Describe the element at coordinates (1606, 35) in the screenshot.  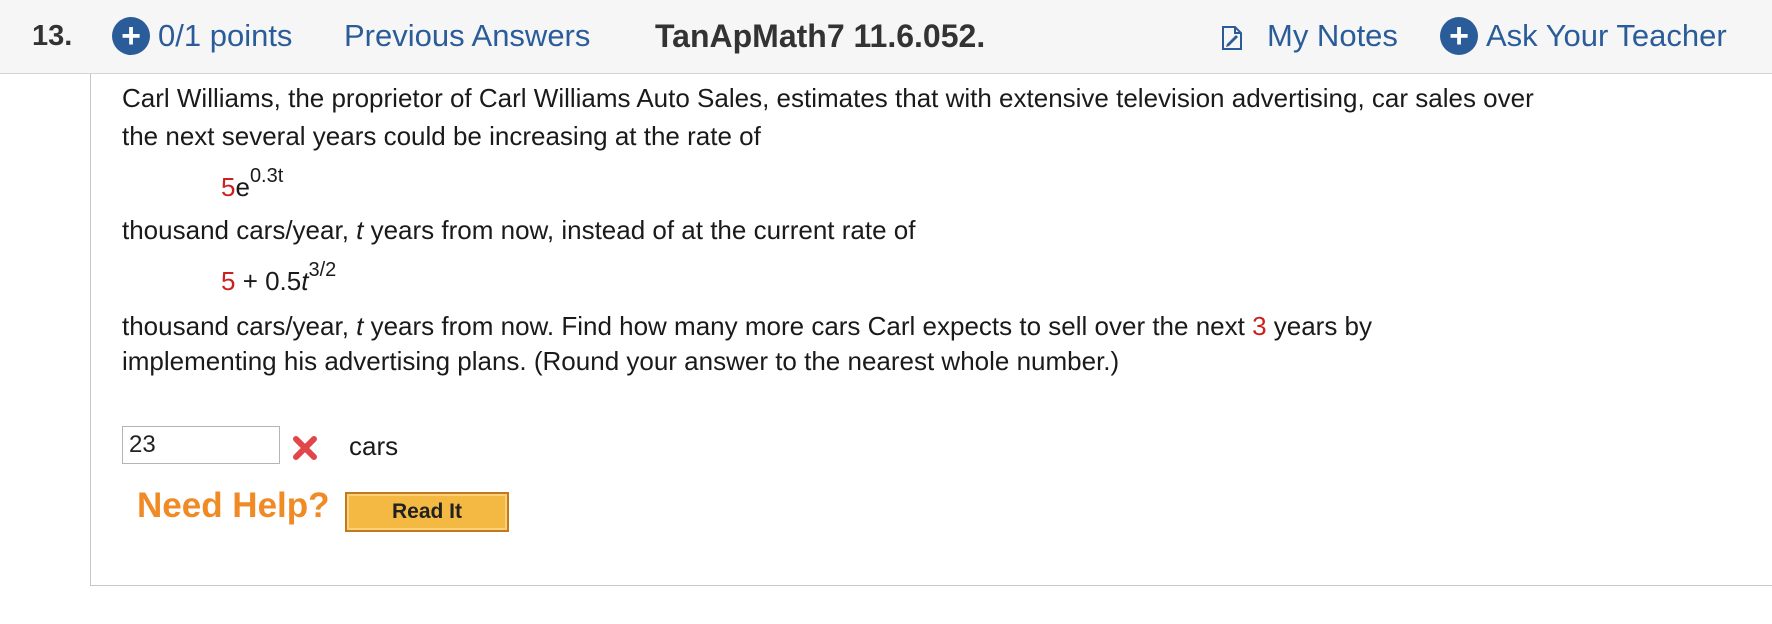
I see `ask-teacher-label: Ask Your Teacher` at that location.